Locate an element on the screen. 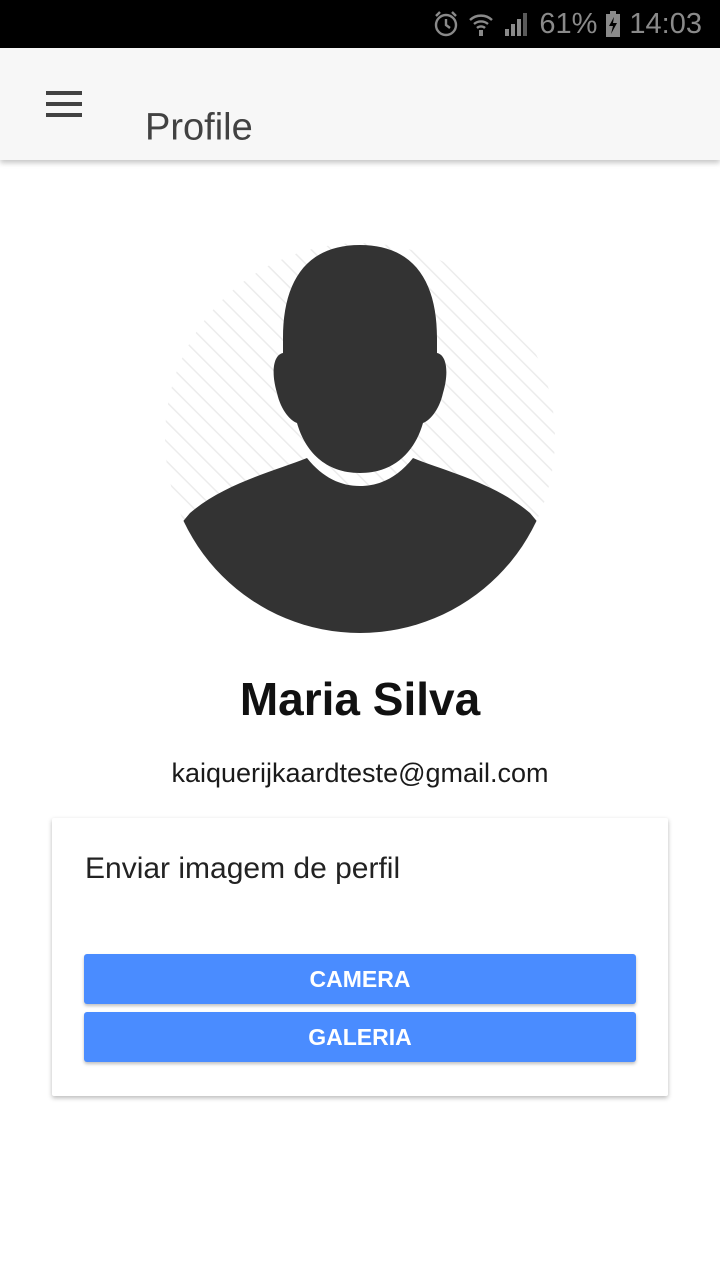 The image size is (720, 1280). battery-charging-icon is located at coordinates (613, 24).